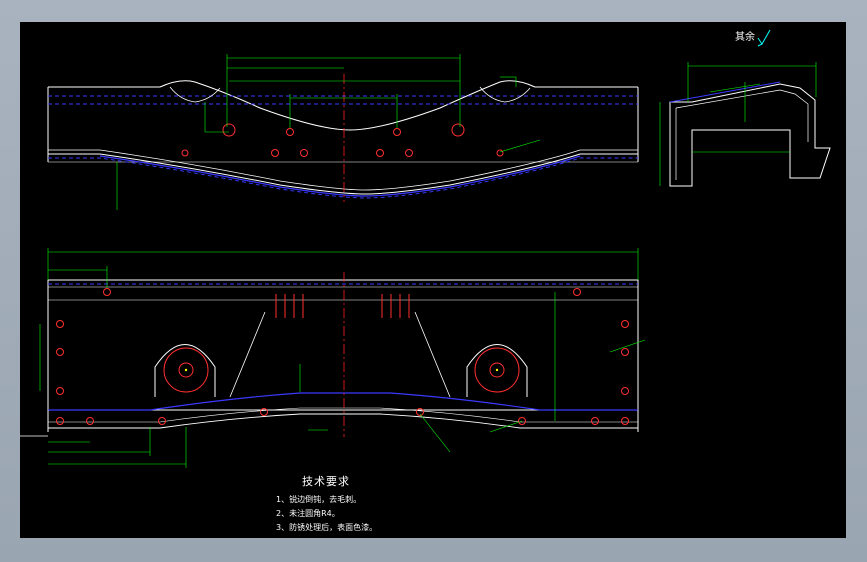 The width and height of the screenshot is (867, 562). What do you see at coordinates (343, 174) in the screenshot?
I see `front-view-lower-outline` at bounding box center [343, 174].